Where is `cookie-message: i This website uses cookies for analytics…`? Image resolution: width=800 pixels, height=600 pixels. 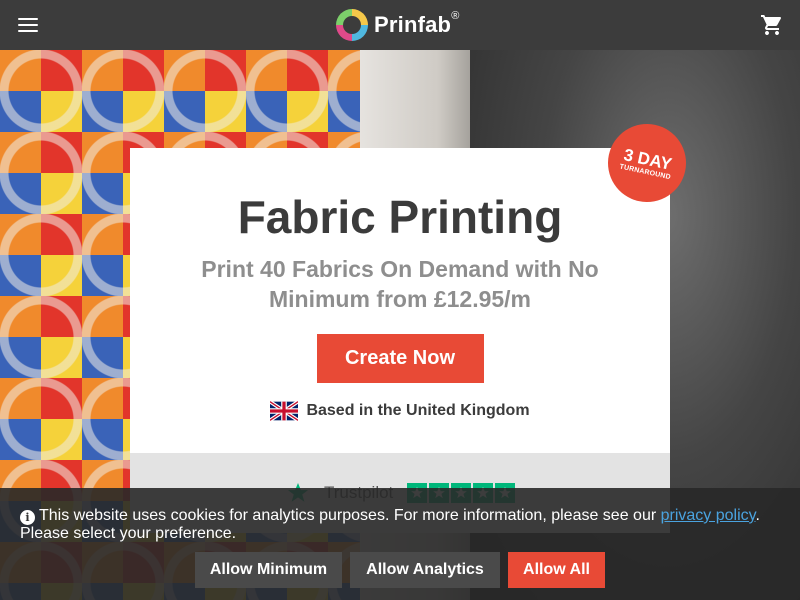 cookie-message: i This website uses cookies for analytics… is located at coordinates (400, 525).